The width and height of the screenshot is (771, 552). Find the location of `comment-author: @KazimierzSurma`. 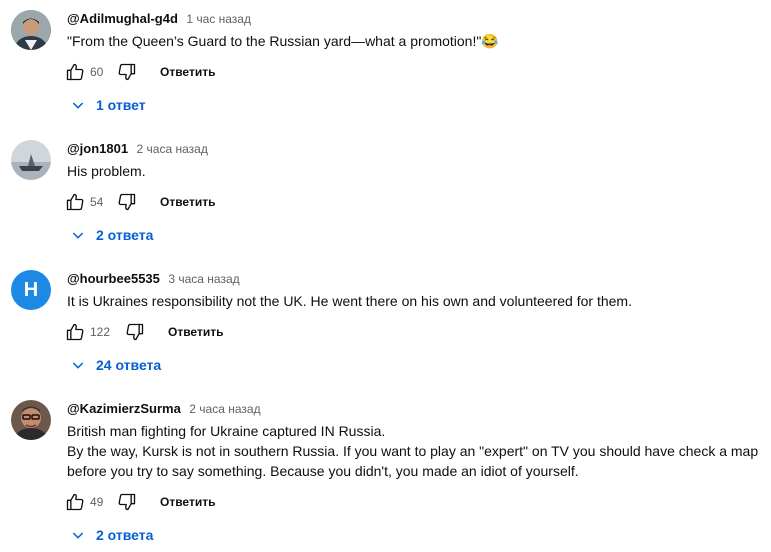

comment-author: @KazimierzSurma is located at coordinates (124, 408).